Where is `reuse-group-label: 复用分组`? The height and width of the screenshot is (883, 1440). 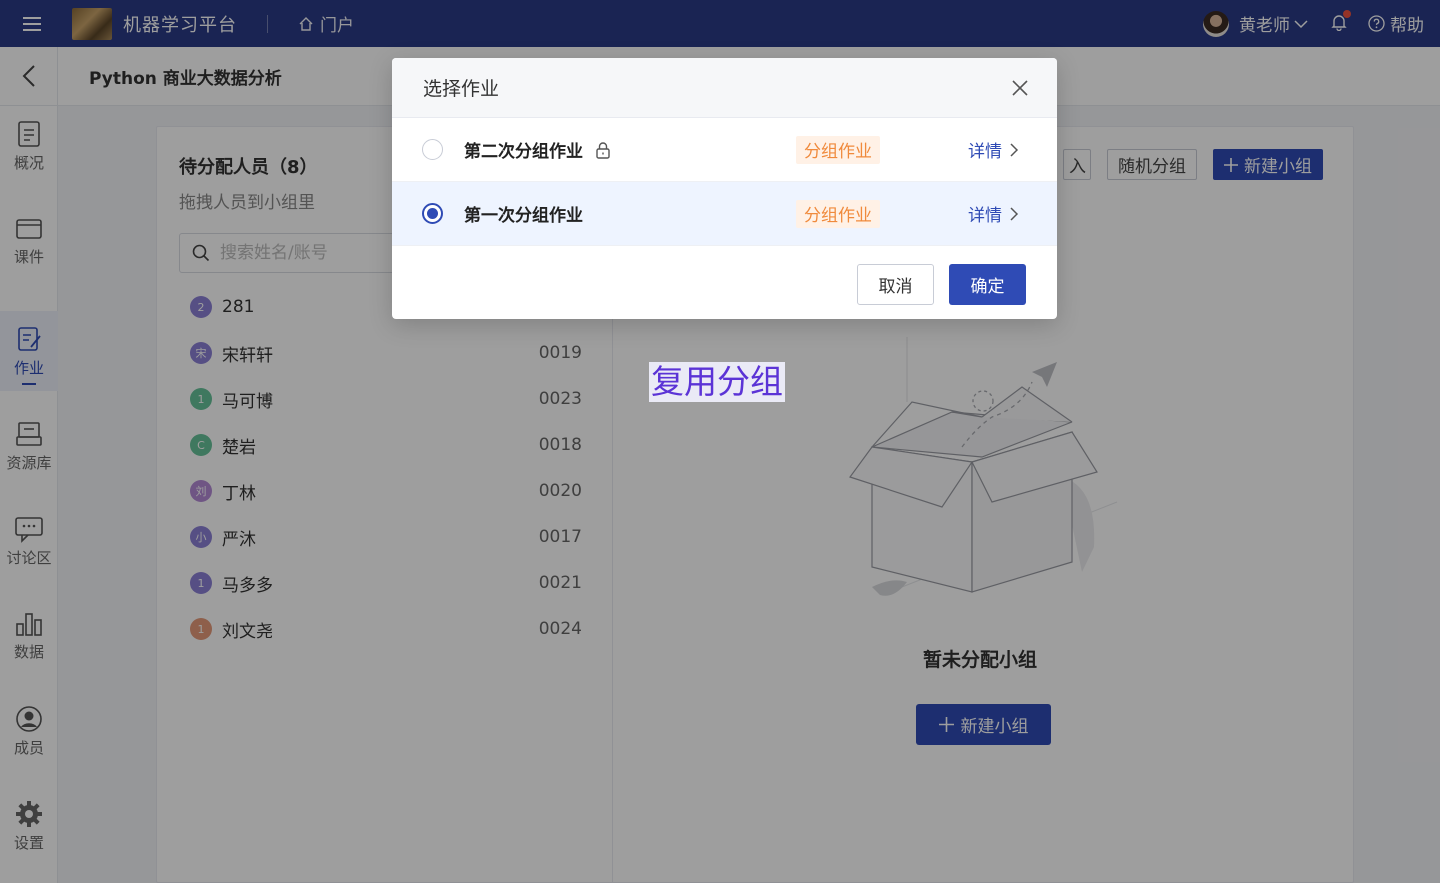 reuse-group-label: 复用分组 is located at coordinates (717, 382).